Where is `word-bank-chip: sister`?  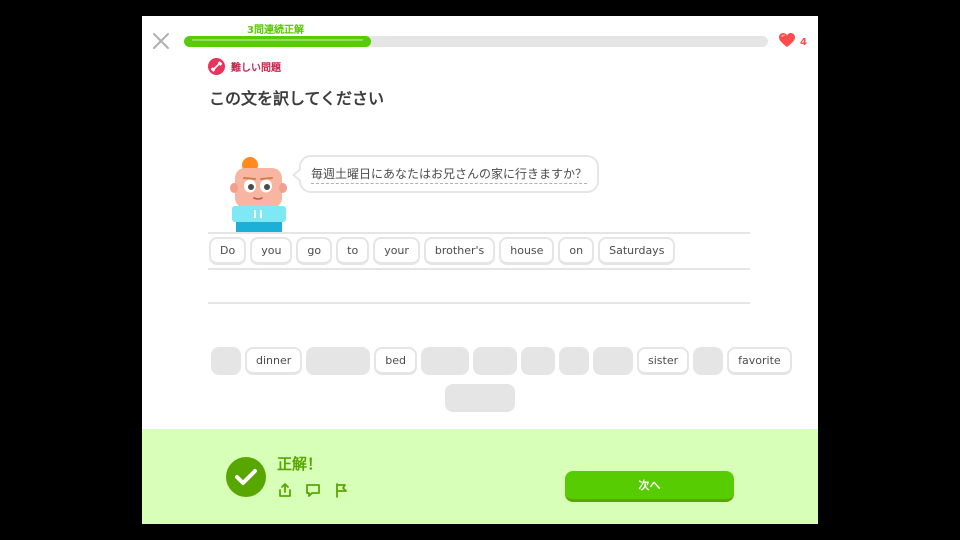 word-bank-chip: sister is located at coordinates (663, 361).